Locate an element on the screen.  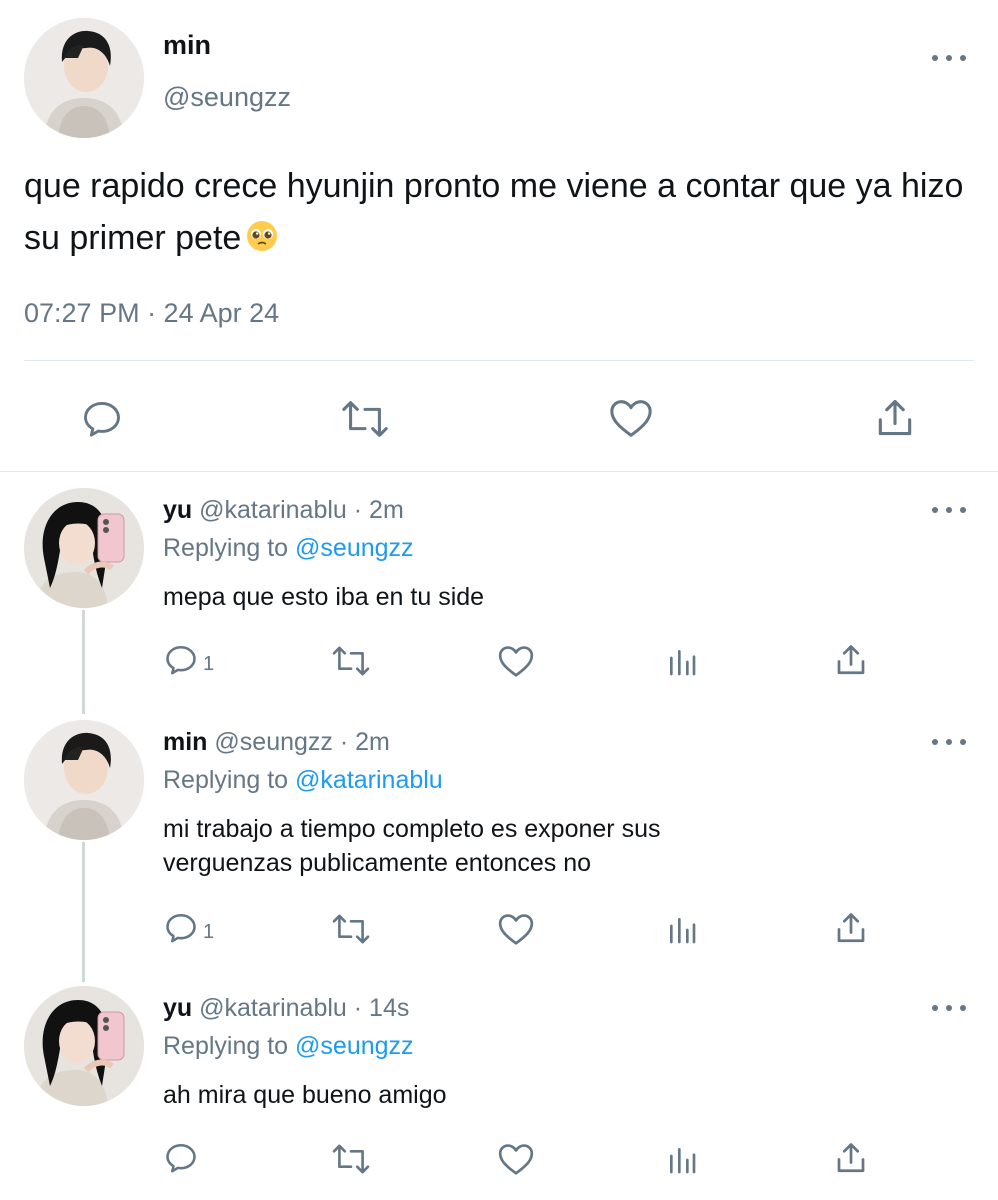
reply-time: · 14s is located at coordinates (381, 1008).